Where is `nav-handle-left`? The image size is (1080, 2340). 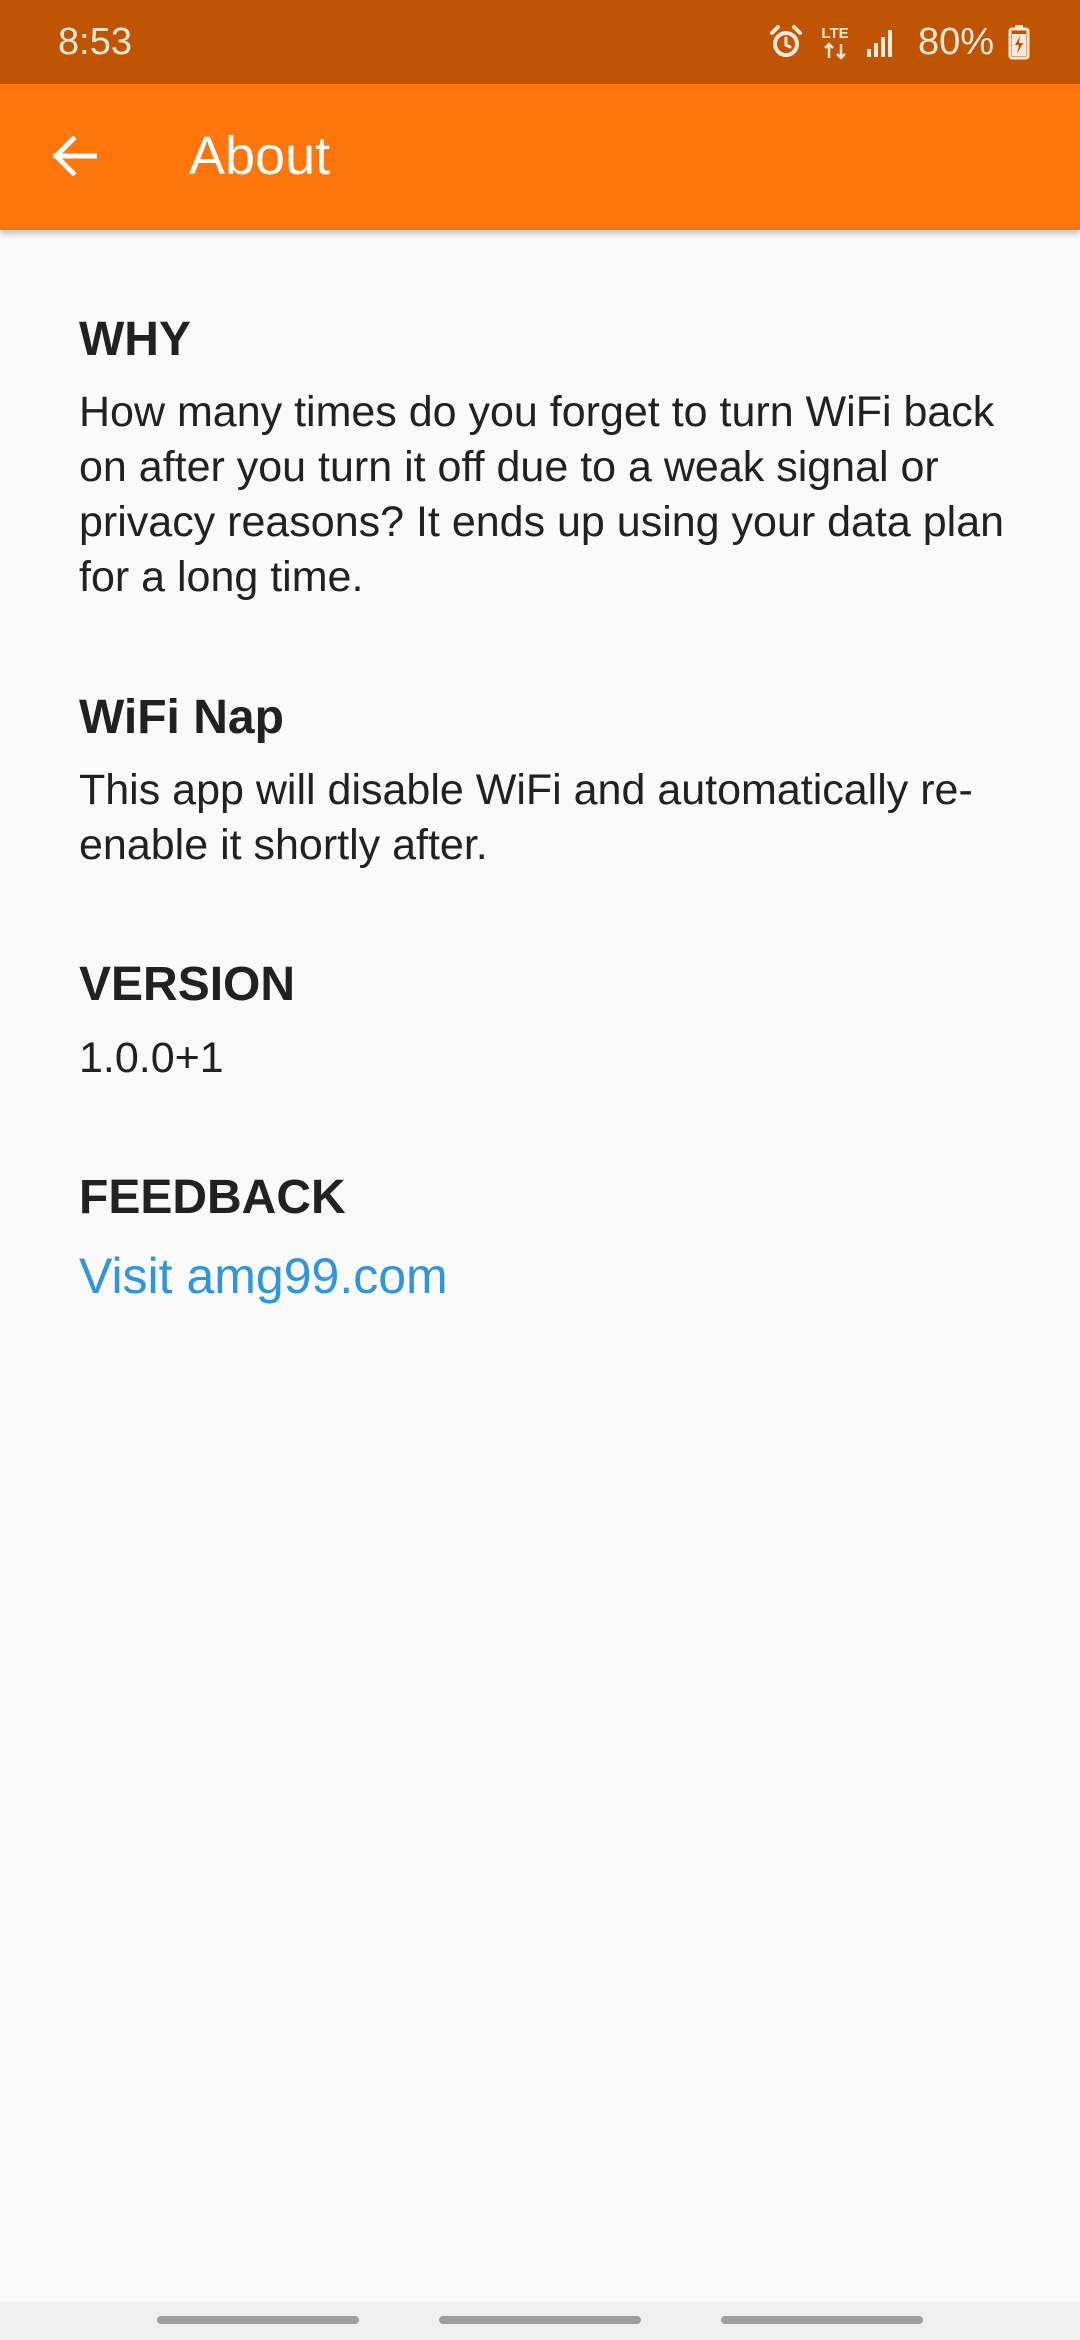 nav-handle-left is located at coordinates (258, 2320).